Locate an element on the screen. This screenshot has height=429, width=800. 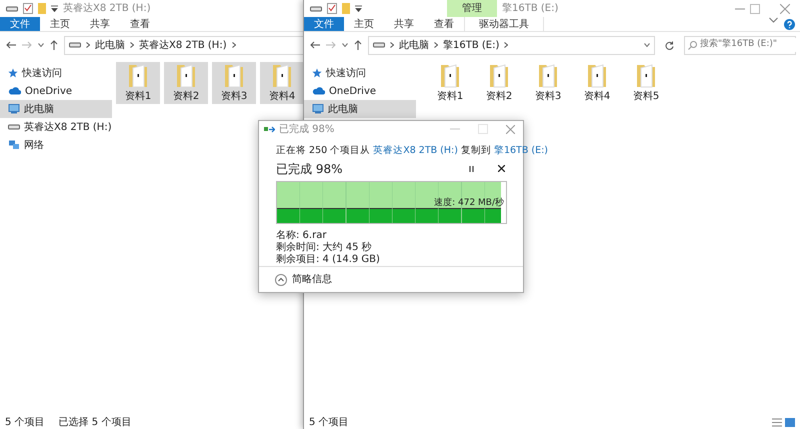
help-icon is located at coordinates (789, 24).